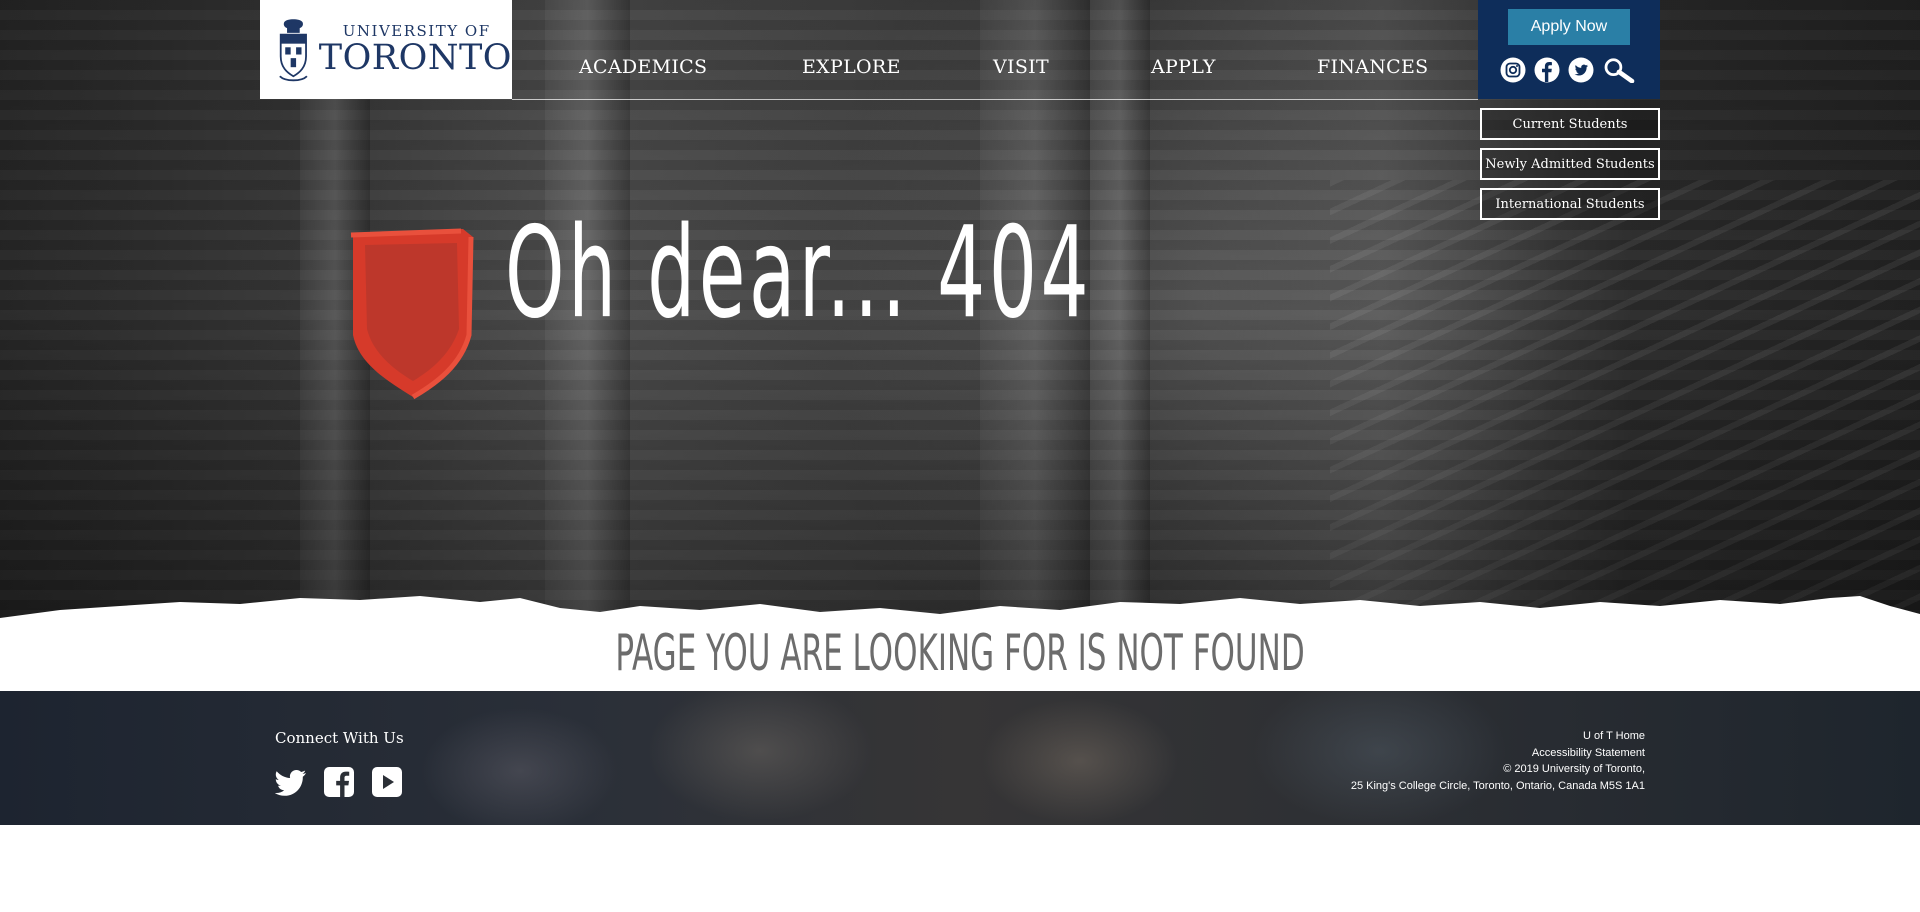 This screenshot has height=912, width=1920. What do you see at coordinates (851, 67) in the screenshot?
I see `nav-explore: EXPLORE` at bounding box center [851, 67].